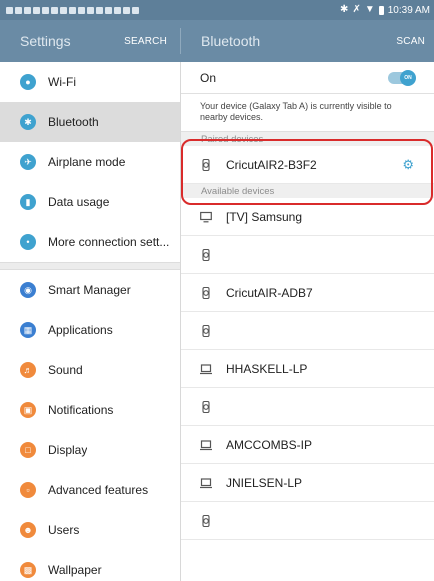  I want to click on sidebar-item-label: Smart Manager, so click(89, 290).